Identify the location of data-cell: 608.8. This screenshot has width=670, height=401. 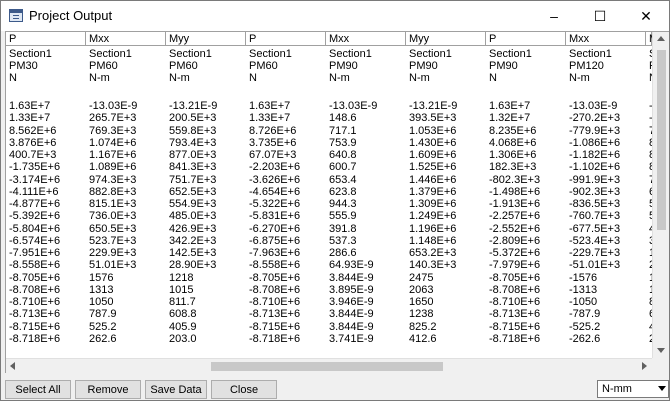
(183, 314).